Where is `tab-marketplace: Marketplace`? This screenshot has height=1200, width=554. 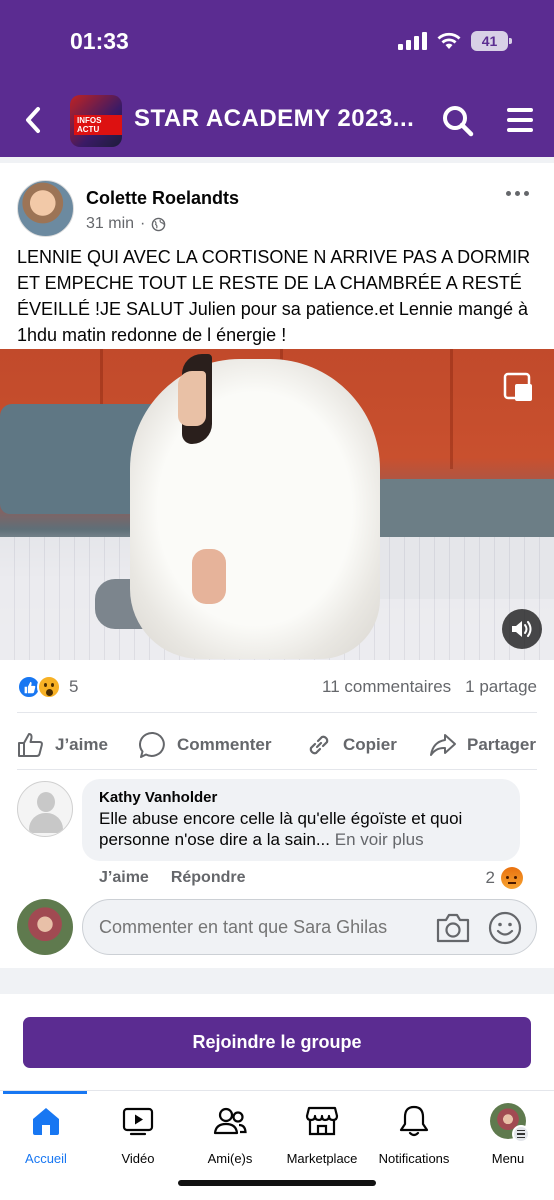
tab-marketplace: Marketplace is located at coordinates (322, 1134).